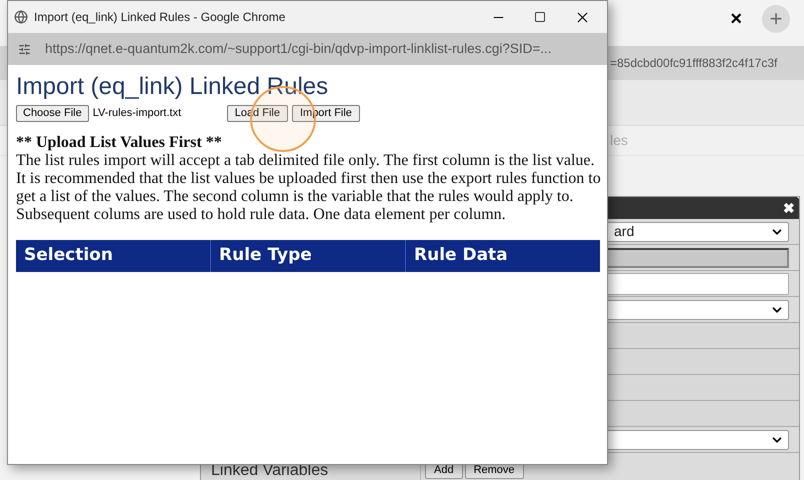 The height and width of the screenshot is (480, 804). Describe the element at coordinates (309, 188) in the screenshot. I see `notice-text: The list rules import will accept a tab delimited file only. The first column is the list value. It is recommended that the list values be uploaded first then use the export rules function to get a list of the values. The second column is the variable that the rules would apply to. Subsequent colums are used to hold rule data. One data element per column.` at that location.